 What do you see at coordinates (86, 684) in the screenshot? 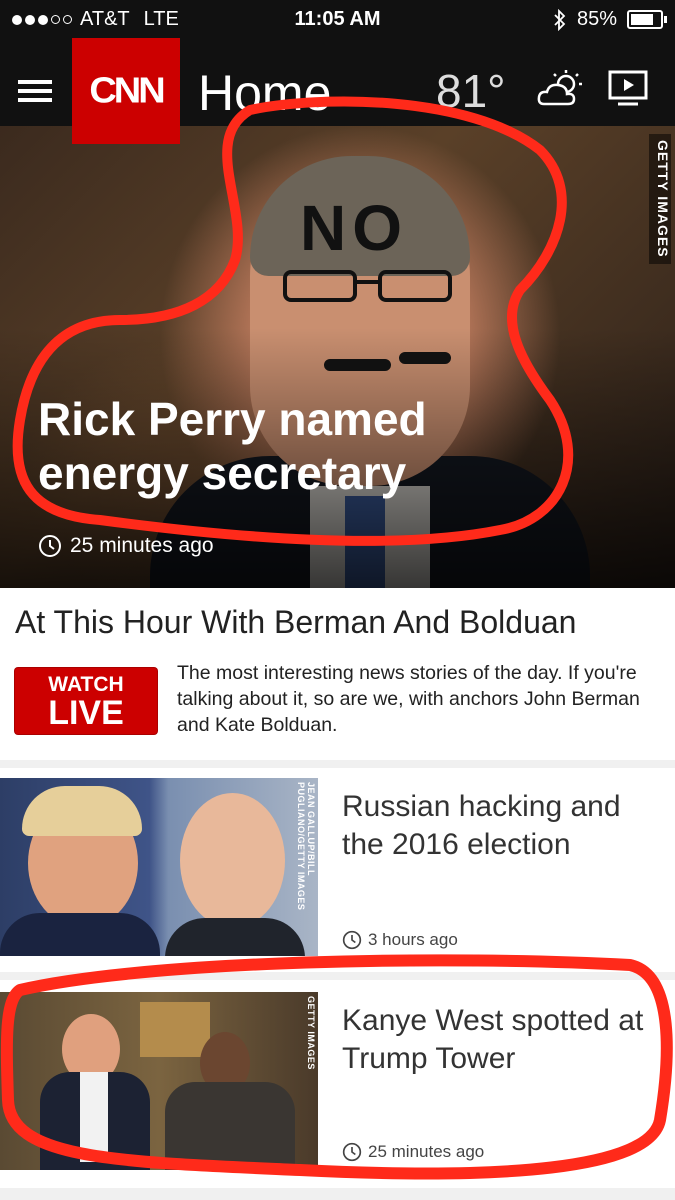
I see `watch-label: WATCH` at bounding box center [86, 684].